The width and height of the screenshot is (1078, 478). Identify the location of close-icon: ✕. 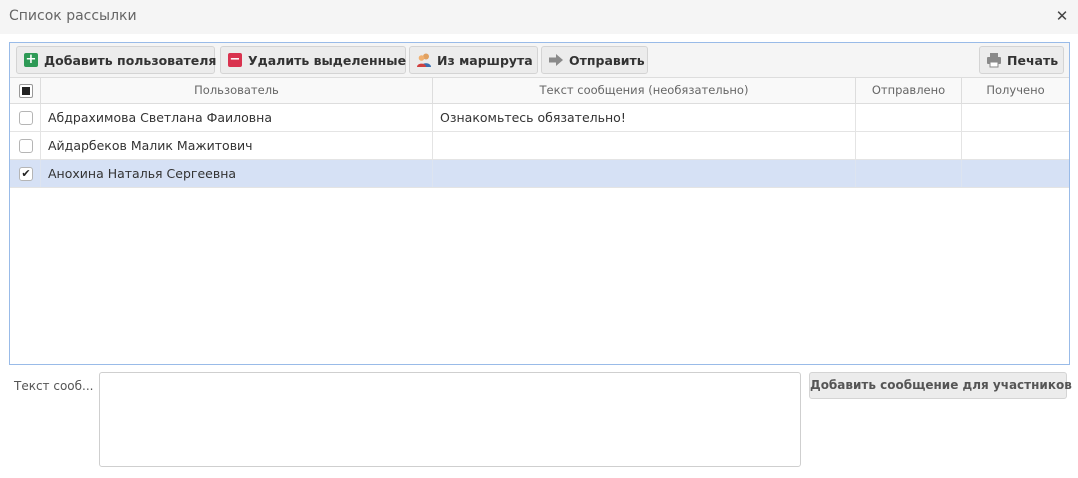
(1062, 16).